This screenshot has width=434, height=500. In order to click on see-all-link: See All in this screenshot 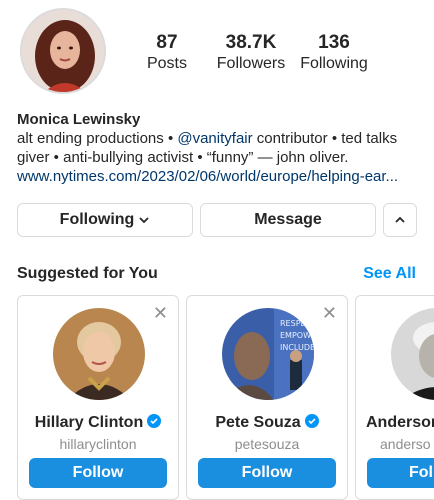, I will do `click(389, 274)`.